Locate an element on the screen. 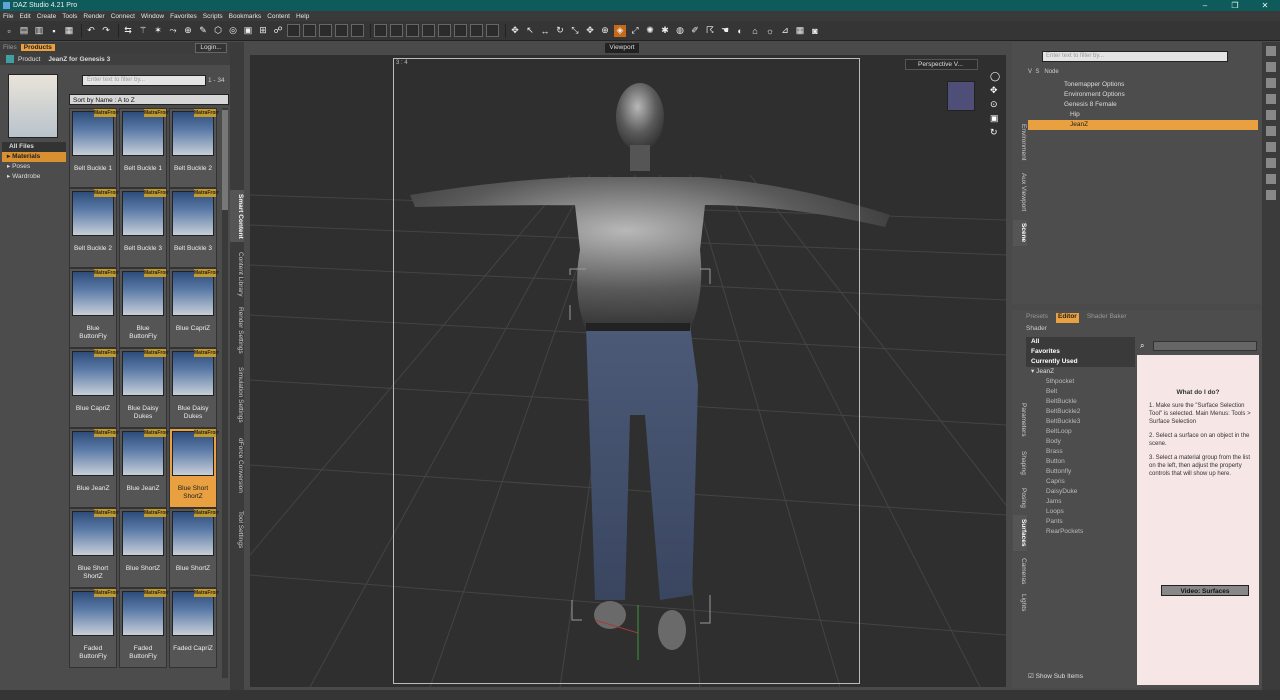 This screenshot has height=700, width=1280. wand-icon: ⚚ is located at coordinates (143, 31).